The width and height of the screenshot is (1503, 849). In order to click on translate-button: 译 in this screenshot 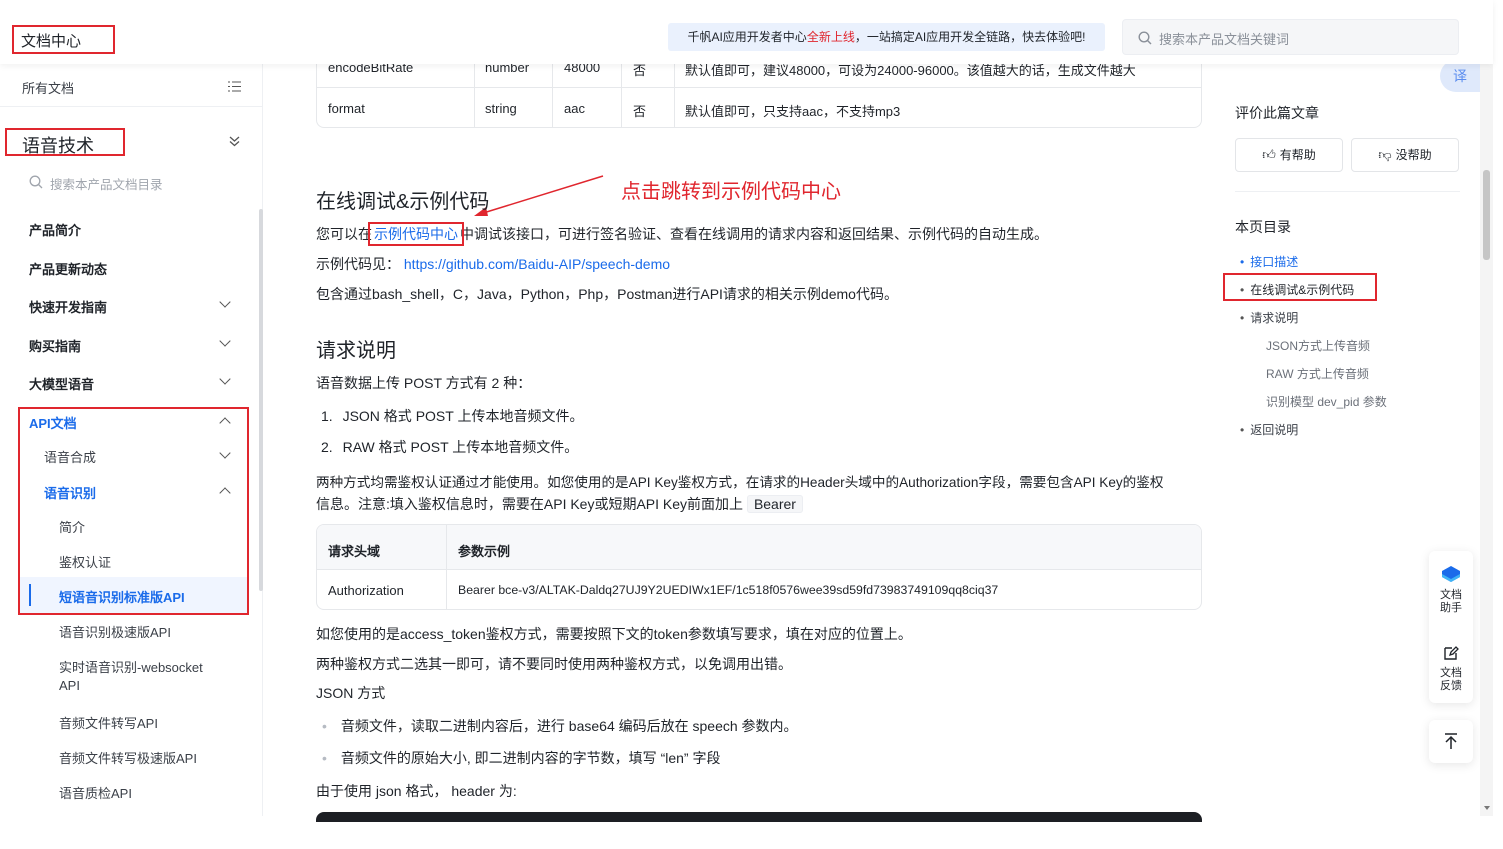, I will do `click(1460, 76)`.